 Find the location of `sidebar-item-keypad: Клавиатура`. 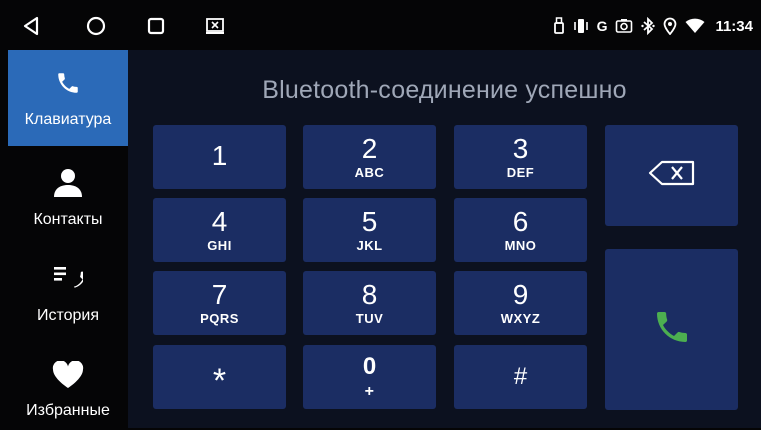

sidebar-item-keypad: Клавиатура is located at coordinates (68, 98).